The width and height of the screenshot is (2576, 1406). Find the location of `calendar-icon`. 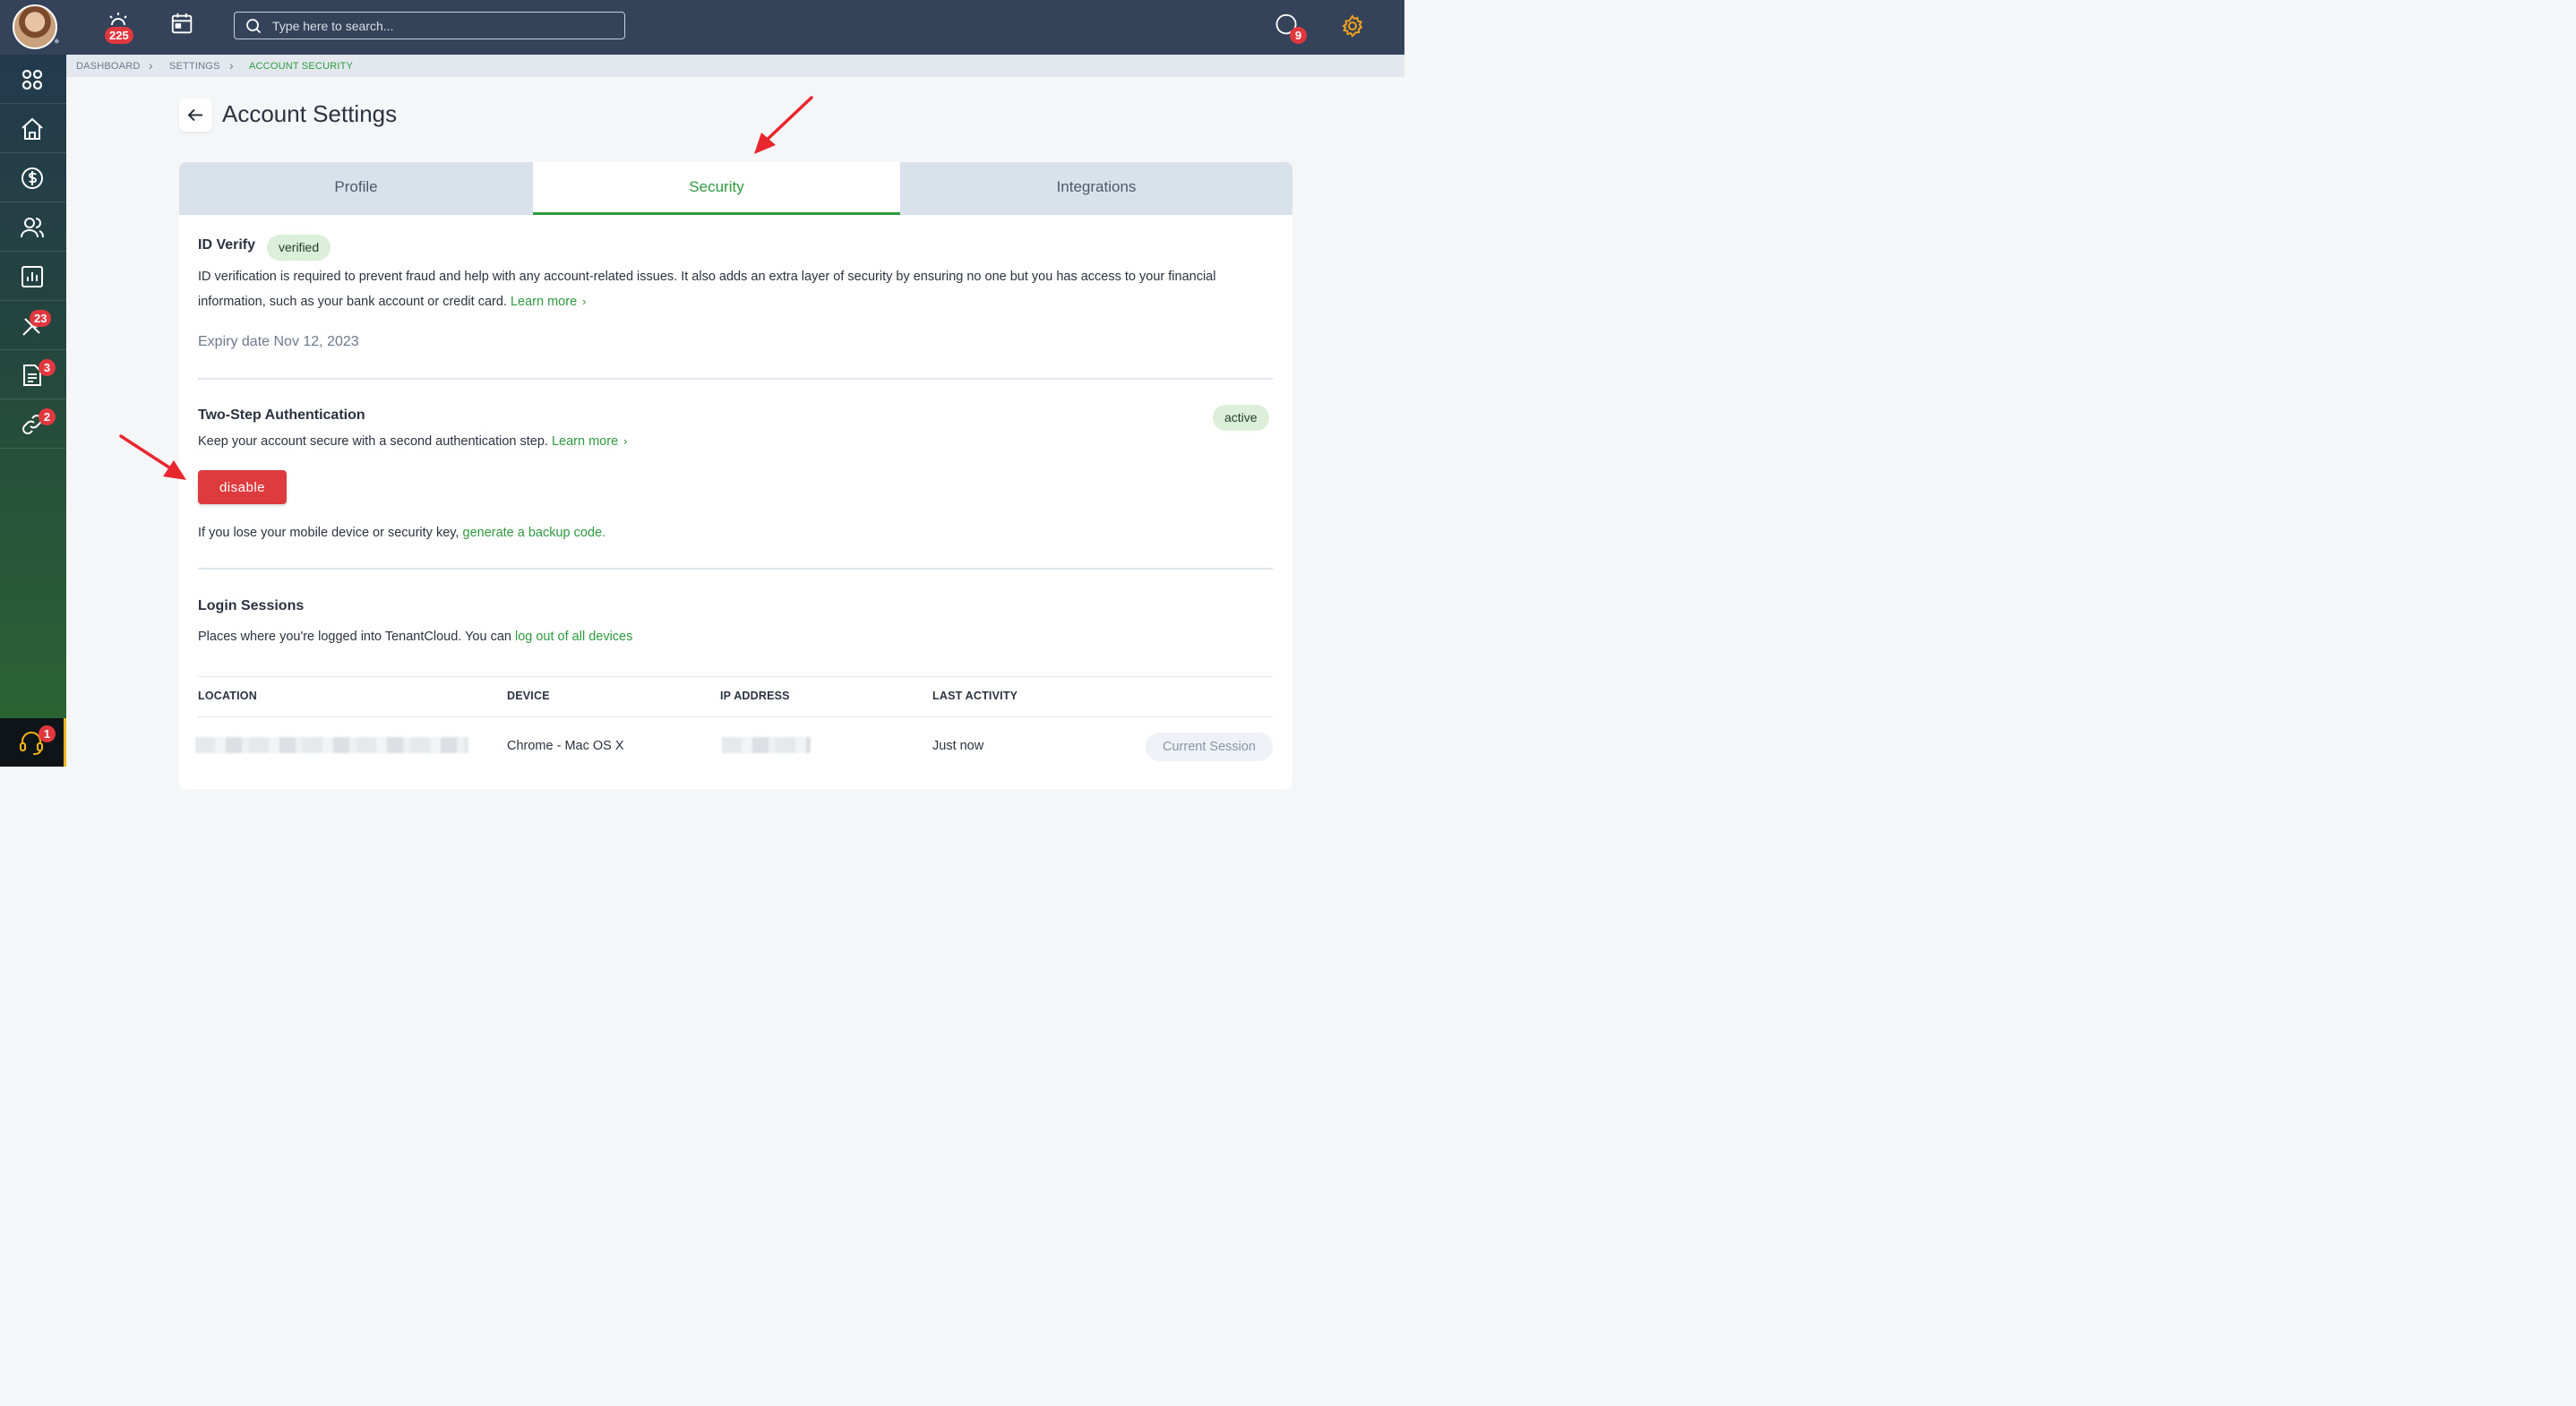

calendar-icon is located at coordinates (182, 23).